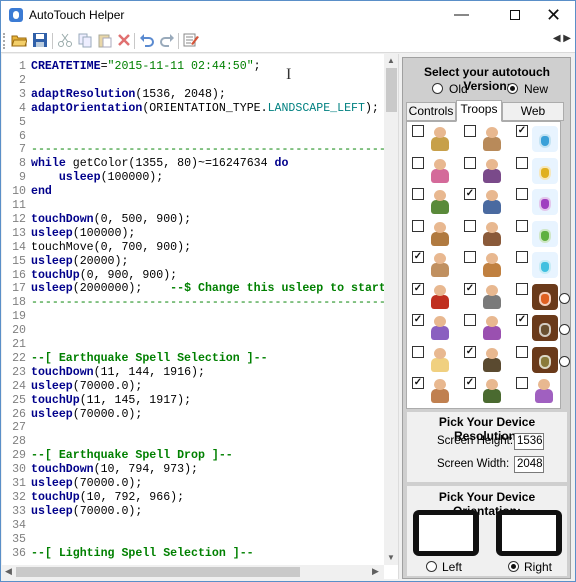  Describe the element at coordinates (149, 359) in the screenshot. I see `code-text: --[ Earthquake Spell Selection ]--` at that location.